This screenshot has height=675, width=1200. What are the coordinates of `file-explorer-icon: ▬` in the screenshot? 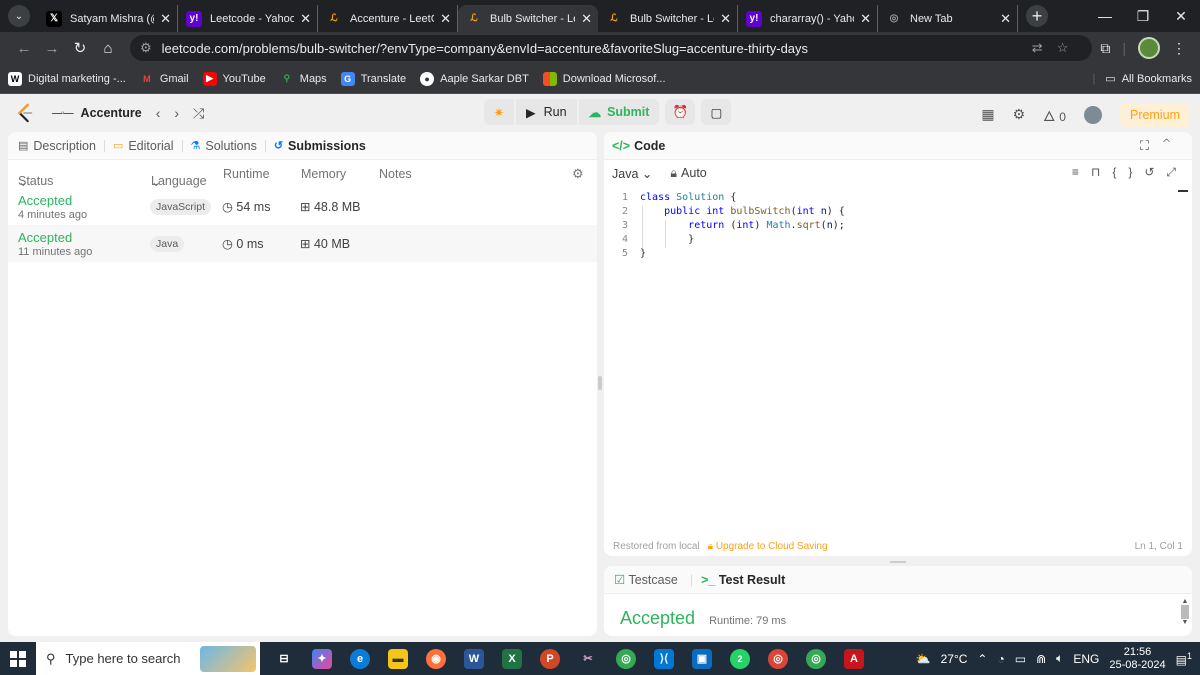 It's located at (398, 658).